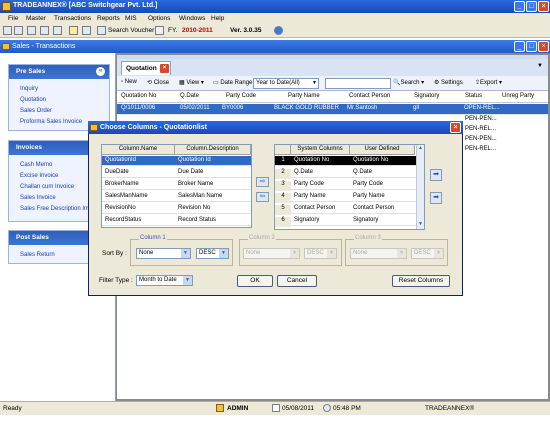 This screenshot has width=550, height=429. What do you see at coordinates (164, 68) in the screenshot?
I see `tab-close-icon: ×` at bounding box center [164, 68].